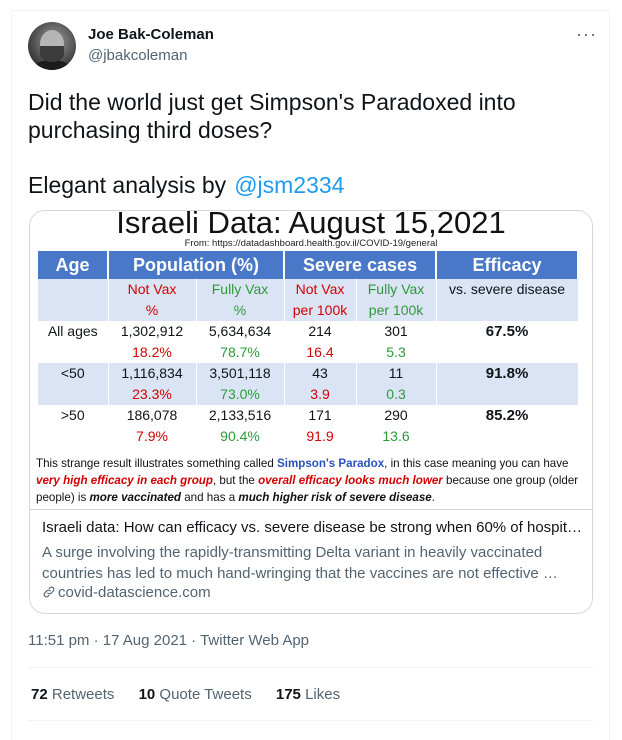  What do you see at coordinates (335, 497) in the screenshot?
I see `text: much higher risk of severe disease` at bounding box center [335, 497].